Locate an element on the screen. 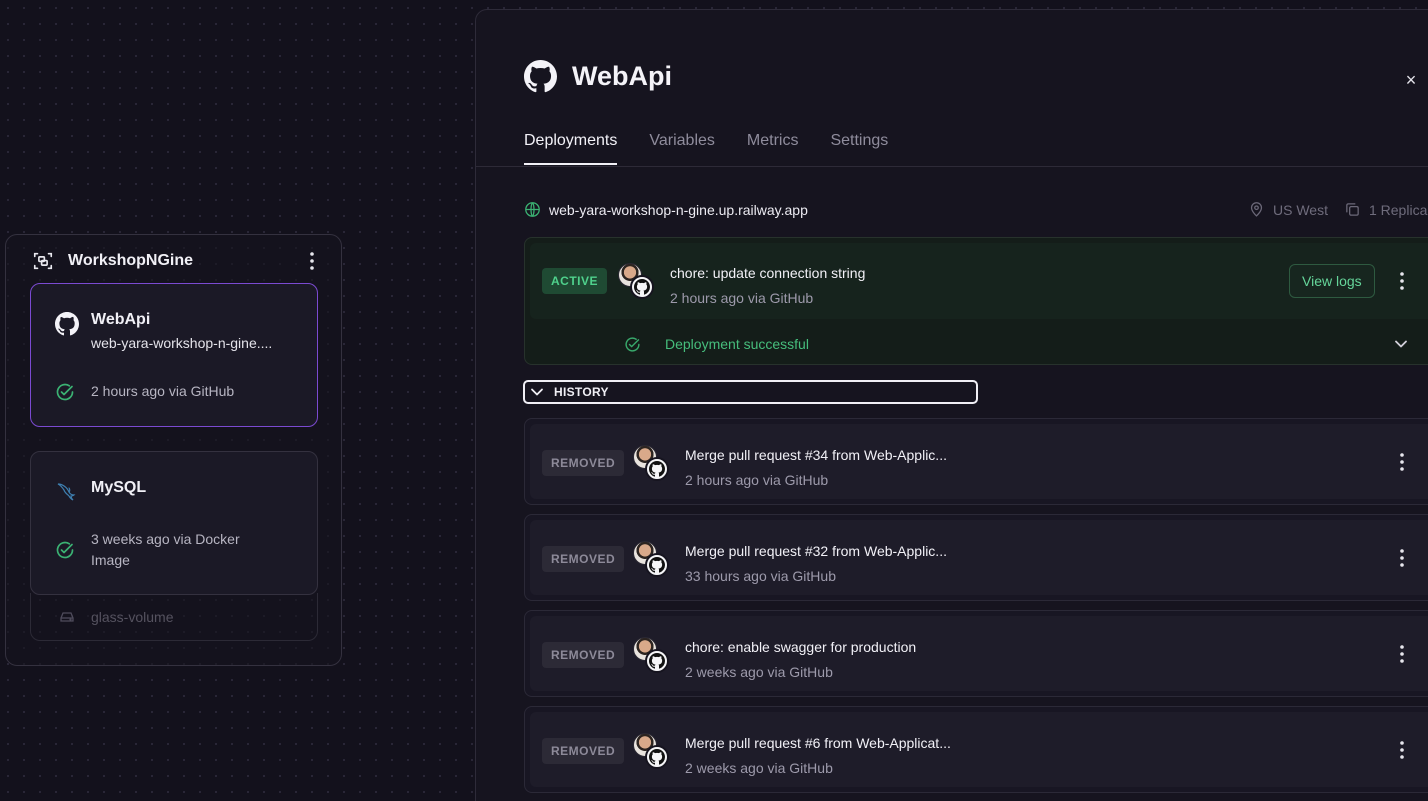  hard-drive-icon is located at coordinates (67, 617).